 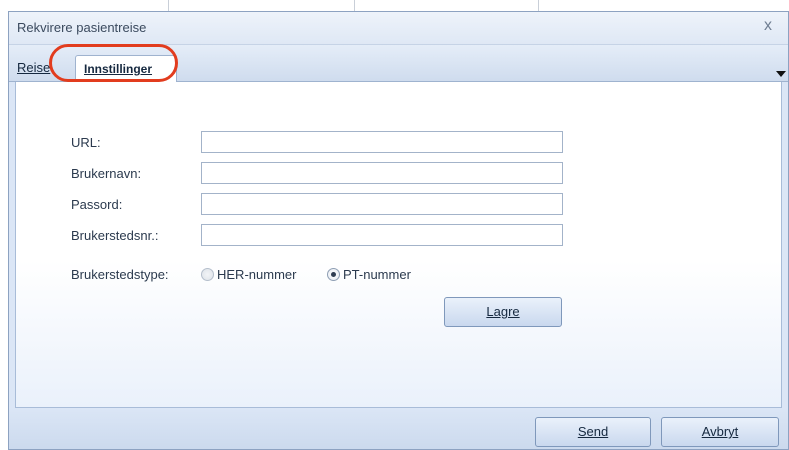 I want to click on password-input, so click(x=382, y=204).